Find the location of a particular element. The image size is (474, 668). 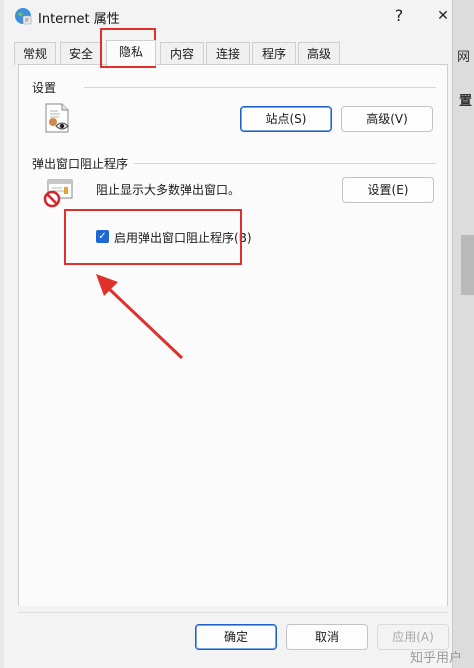

tab-privacy: 隐私 is located at coordinates (131, 53).